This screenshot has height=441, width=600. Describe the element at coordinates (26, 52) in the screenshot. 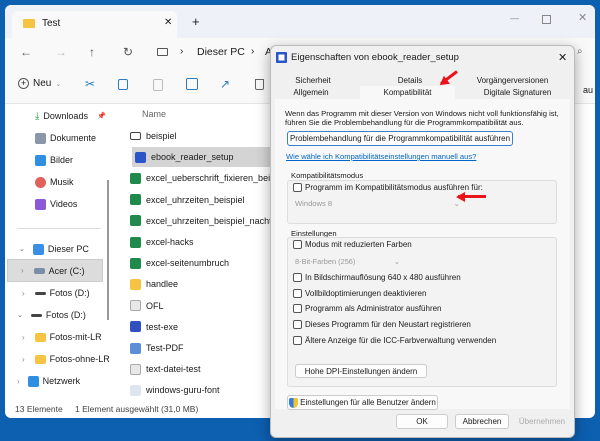

I see `back-icon: ←` at that location.